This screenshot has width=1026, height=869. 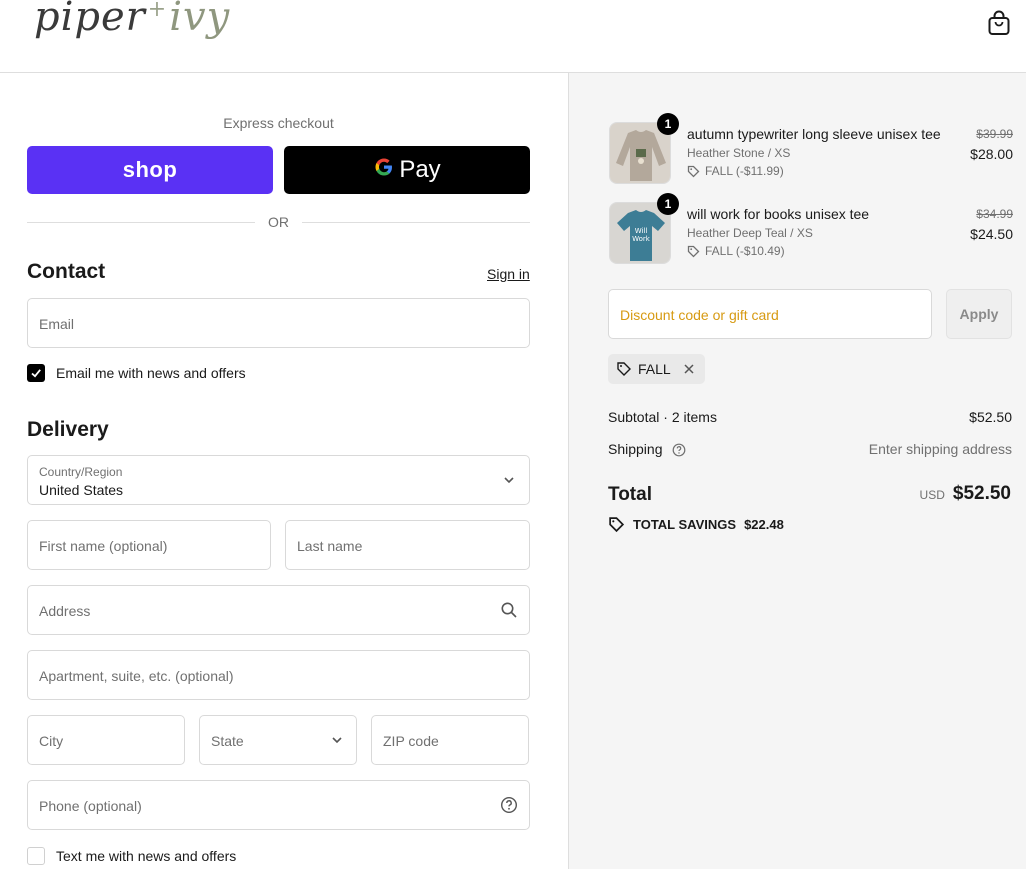 I want to click on google-g-icon, so click(x=384, y=170).